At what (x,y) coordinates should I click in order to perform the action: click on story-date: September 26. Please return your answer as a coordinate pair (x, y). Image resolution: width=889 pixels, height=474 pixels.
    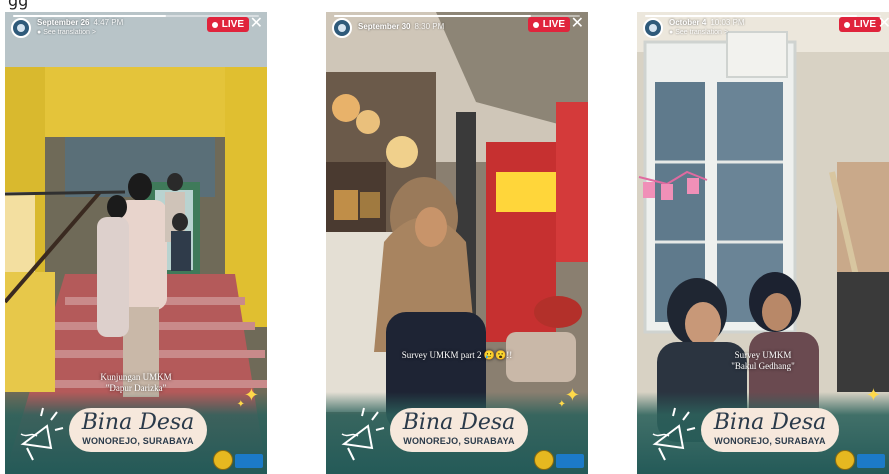
    Looking at the image, I should click on (63, 22).